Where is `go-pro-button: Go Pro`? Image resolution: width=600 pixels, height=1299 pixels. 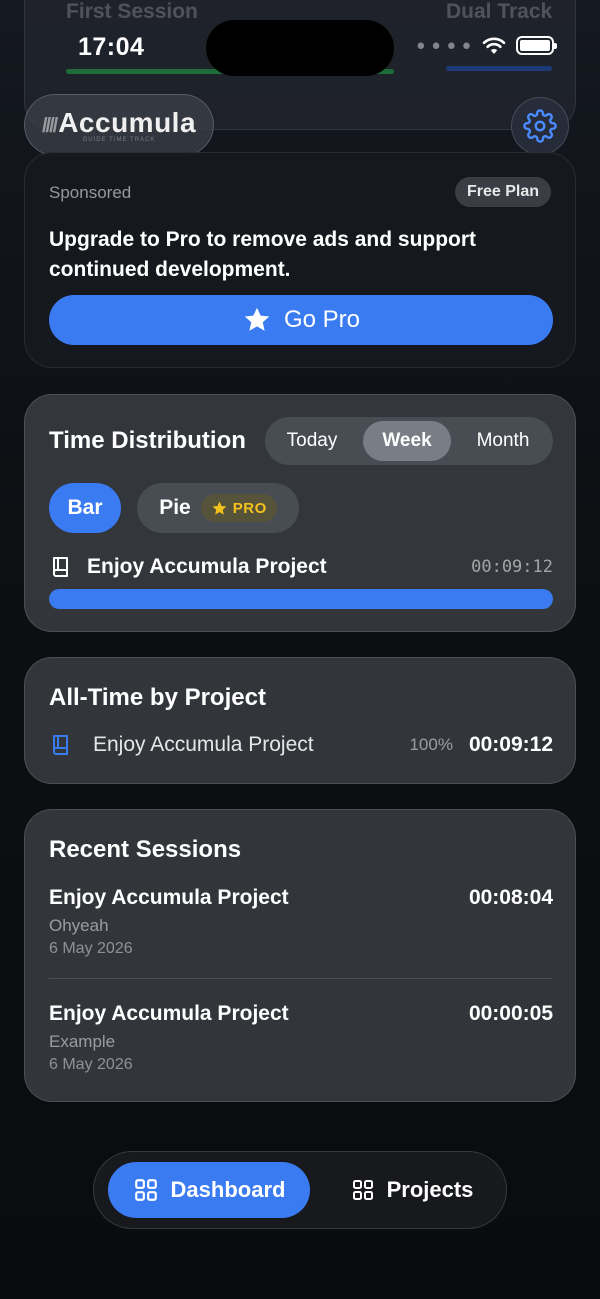 go-pro-button: Go Pro is located at coordinates (301, 320).